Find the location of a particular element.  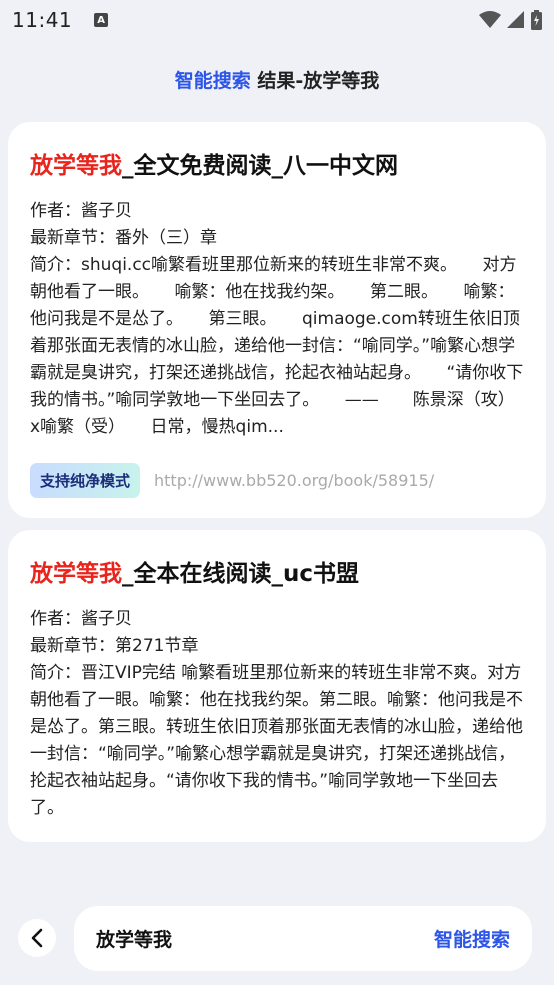

status-time: 11:41 is located at coordinates (42, 20).